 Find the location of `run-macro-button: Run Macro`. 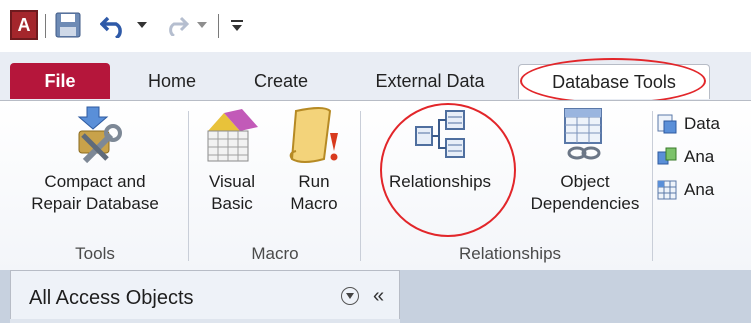

run-macro-button: Run Macro is located at coordinates (314, 160).